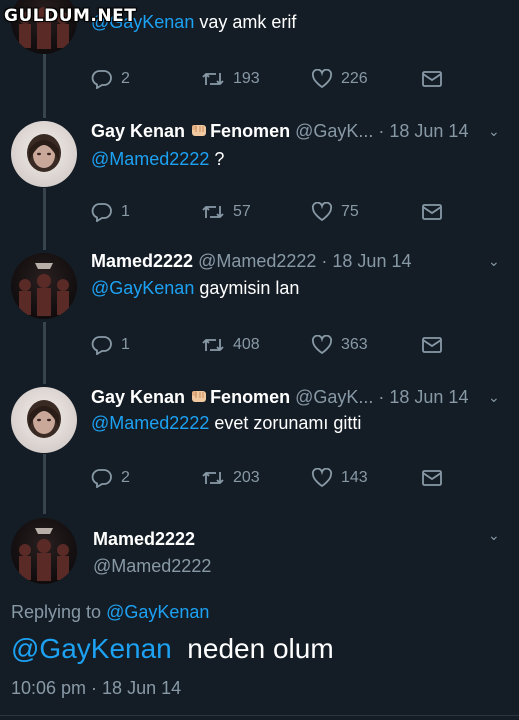 This screenshot has width=519, height=720. I want to click on tweet-text: @GayKenan gaymisin lan, so click(195, 288).